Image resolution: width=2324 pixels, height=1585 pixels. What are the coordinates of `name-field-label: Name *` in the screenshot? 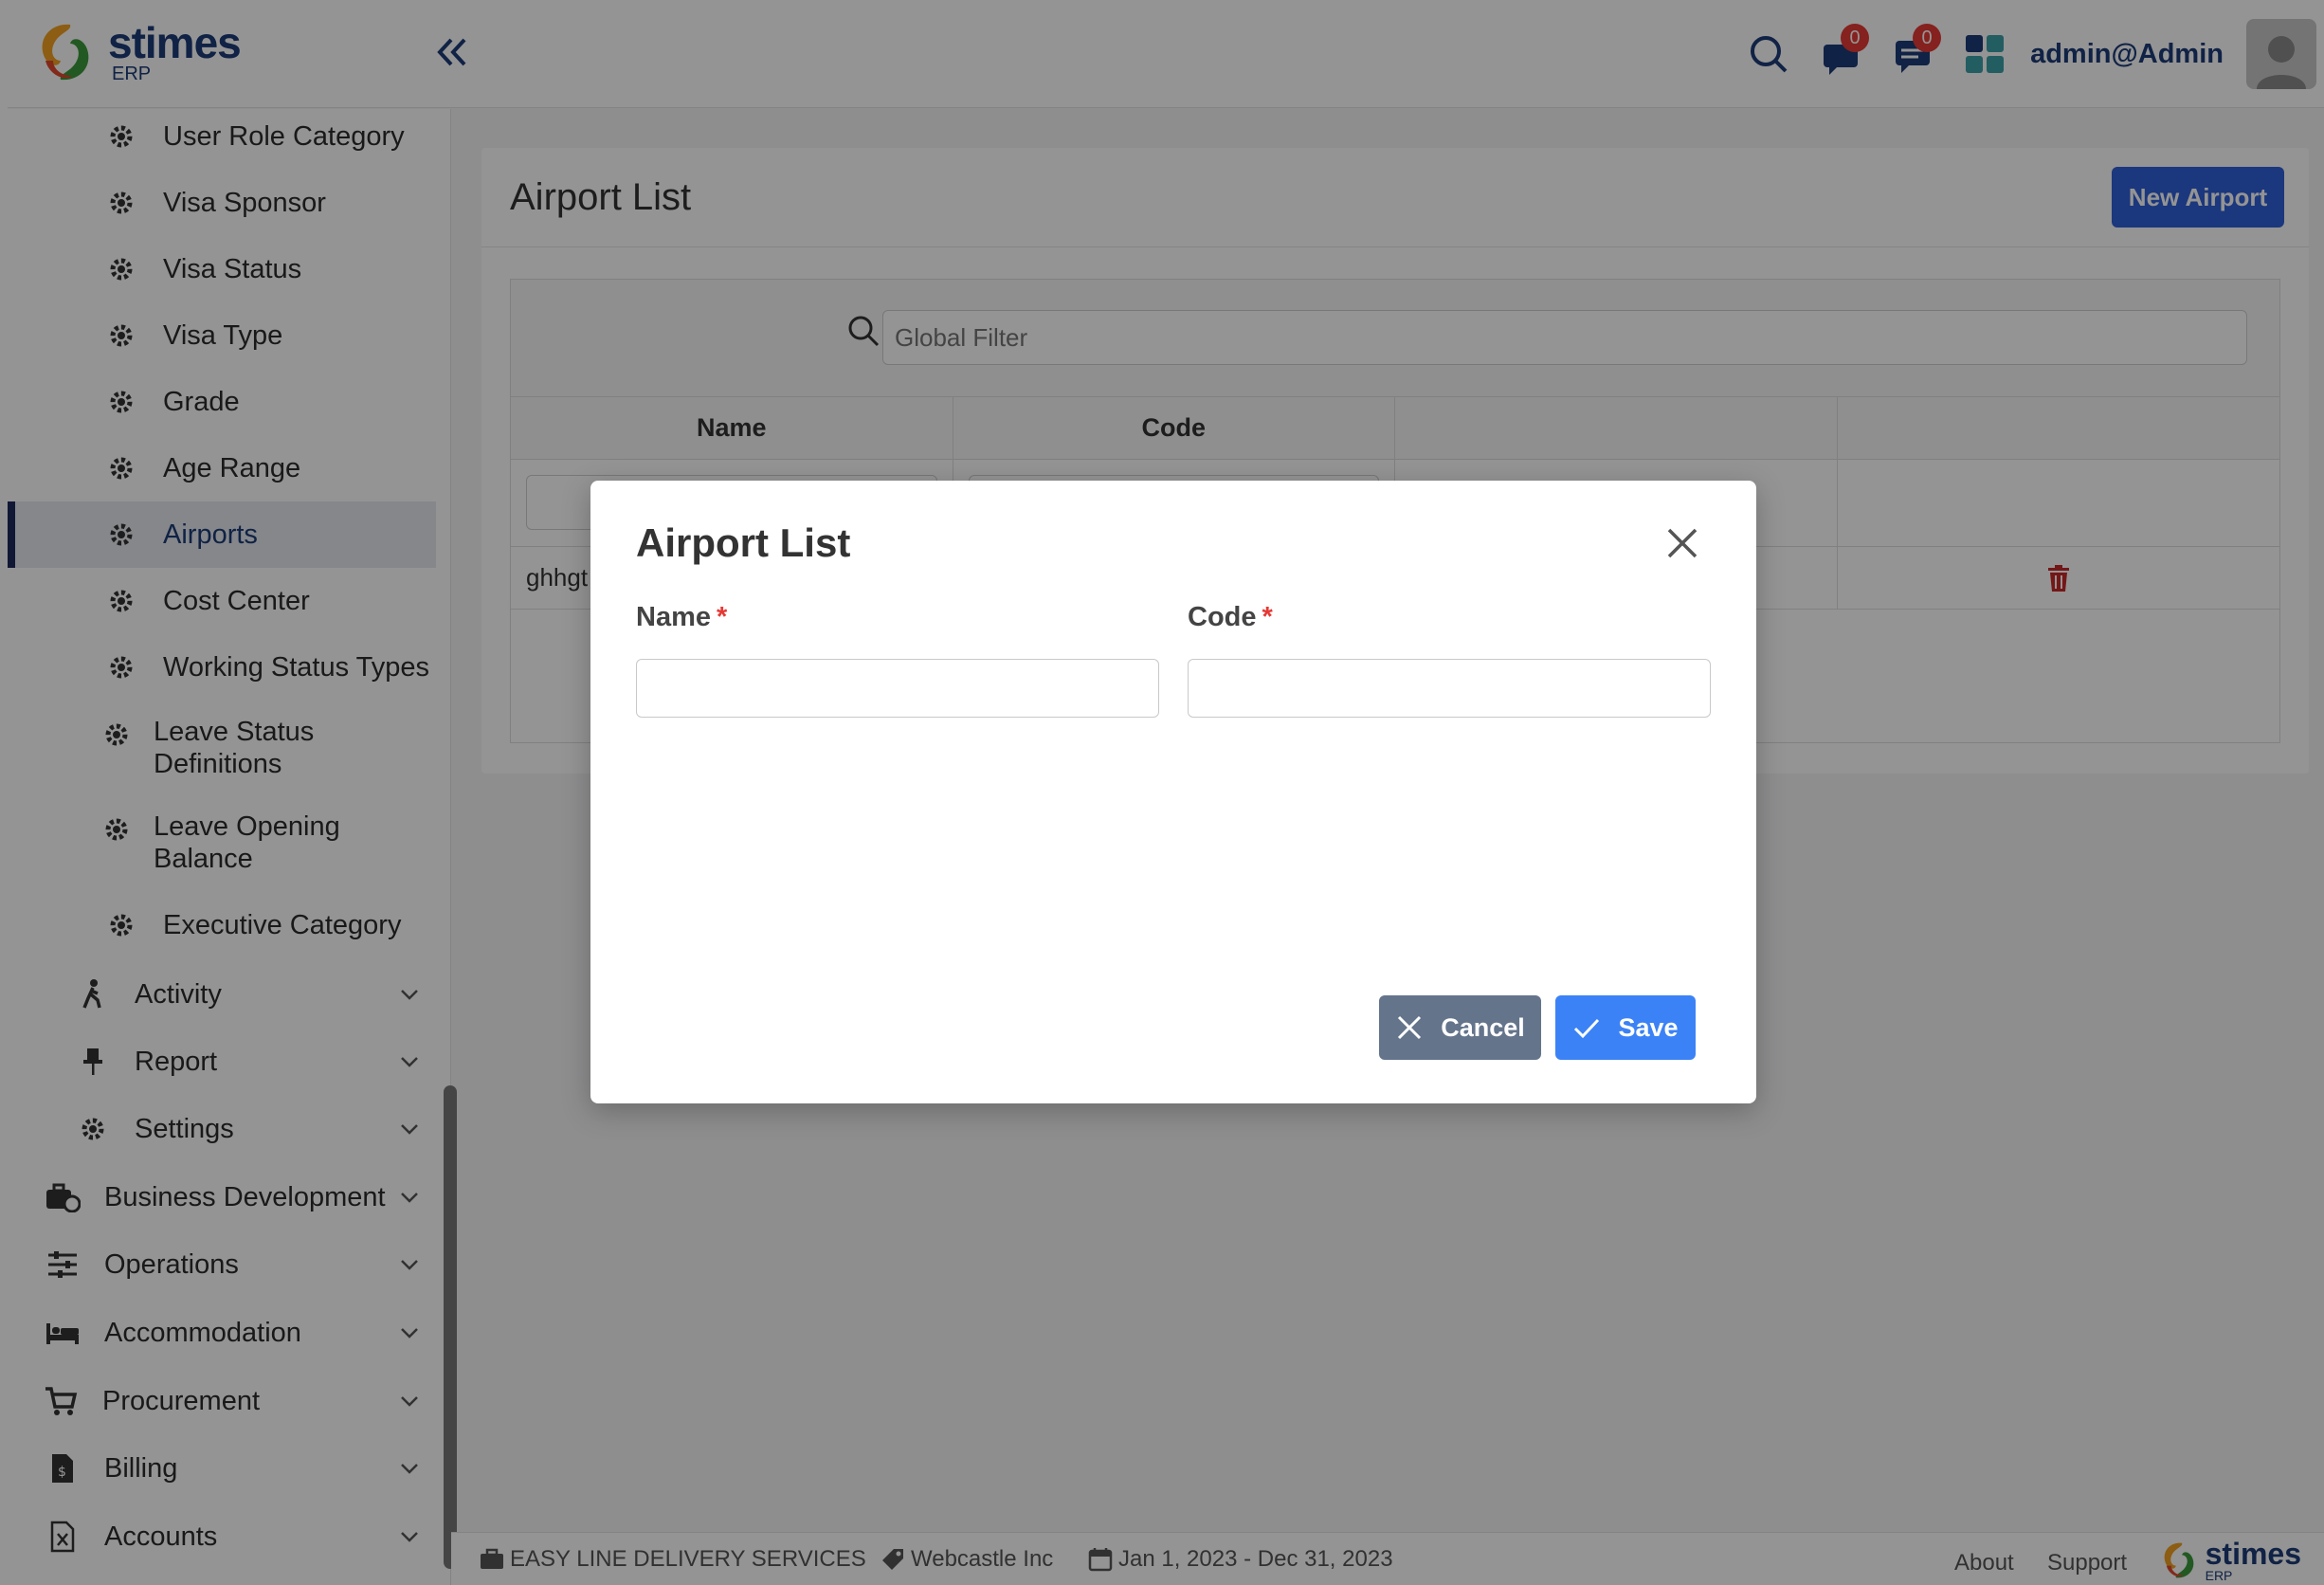 It's located at (682, 617).